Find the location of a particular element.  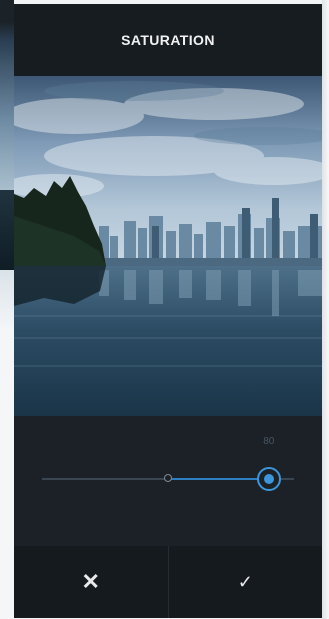

cancel-button: ✕ is located at coordinates (91, 582).